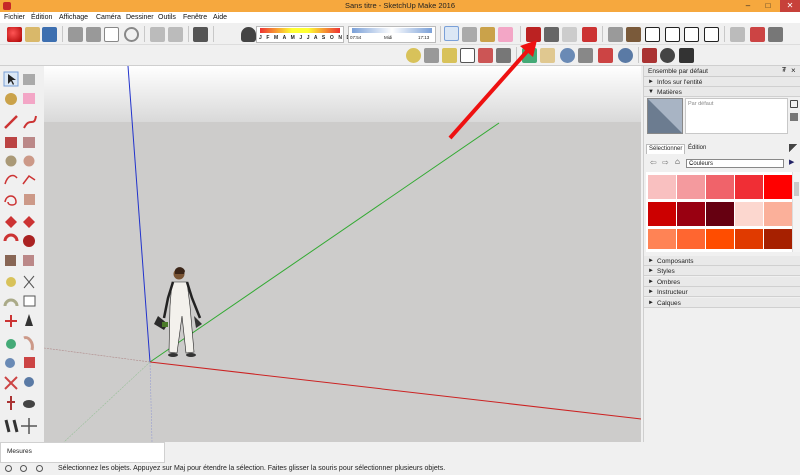 This screenshot has height=475, width=800. Describe the element at coordinates (794, 104) in the screenshot. I see `create-material-icon` at that location.